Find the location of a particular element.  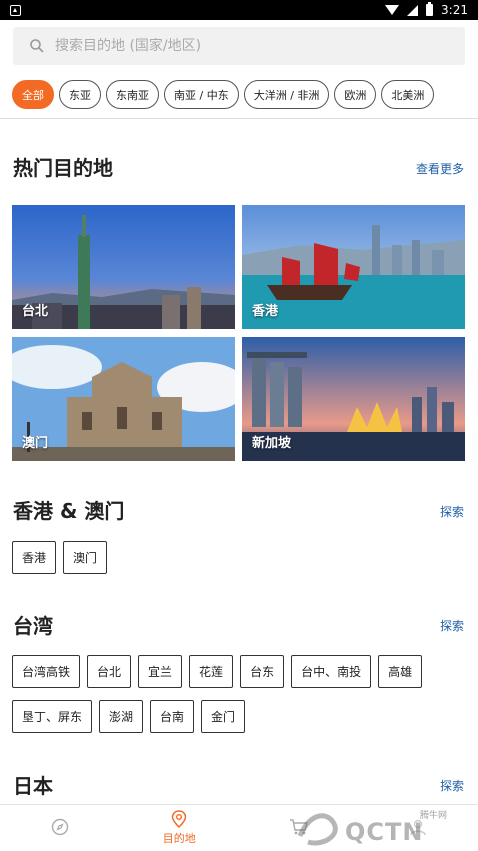

nav-destinations: 目的地 is located at coordinates (180, 828).